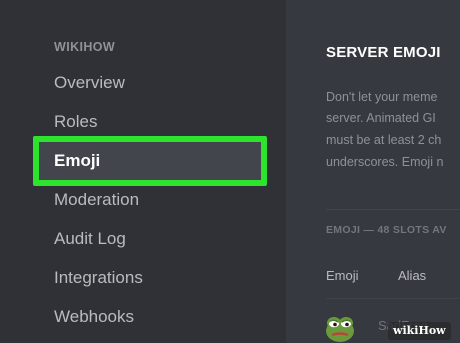 The height and width of the screenshot is (343, 460). I want to click on emoji-slots-label: EMOJI — 48 SLOTS AV, so click(386, 230).